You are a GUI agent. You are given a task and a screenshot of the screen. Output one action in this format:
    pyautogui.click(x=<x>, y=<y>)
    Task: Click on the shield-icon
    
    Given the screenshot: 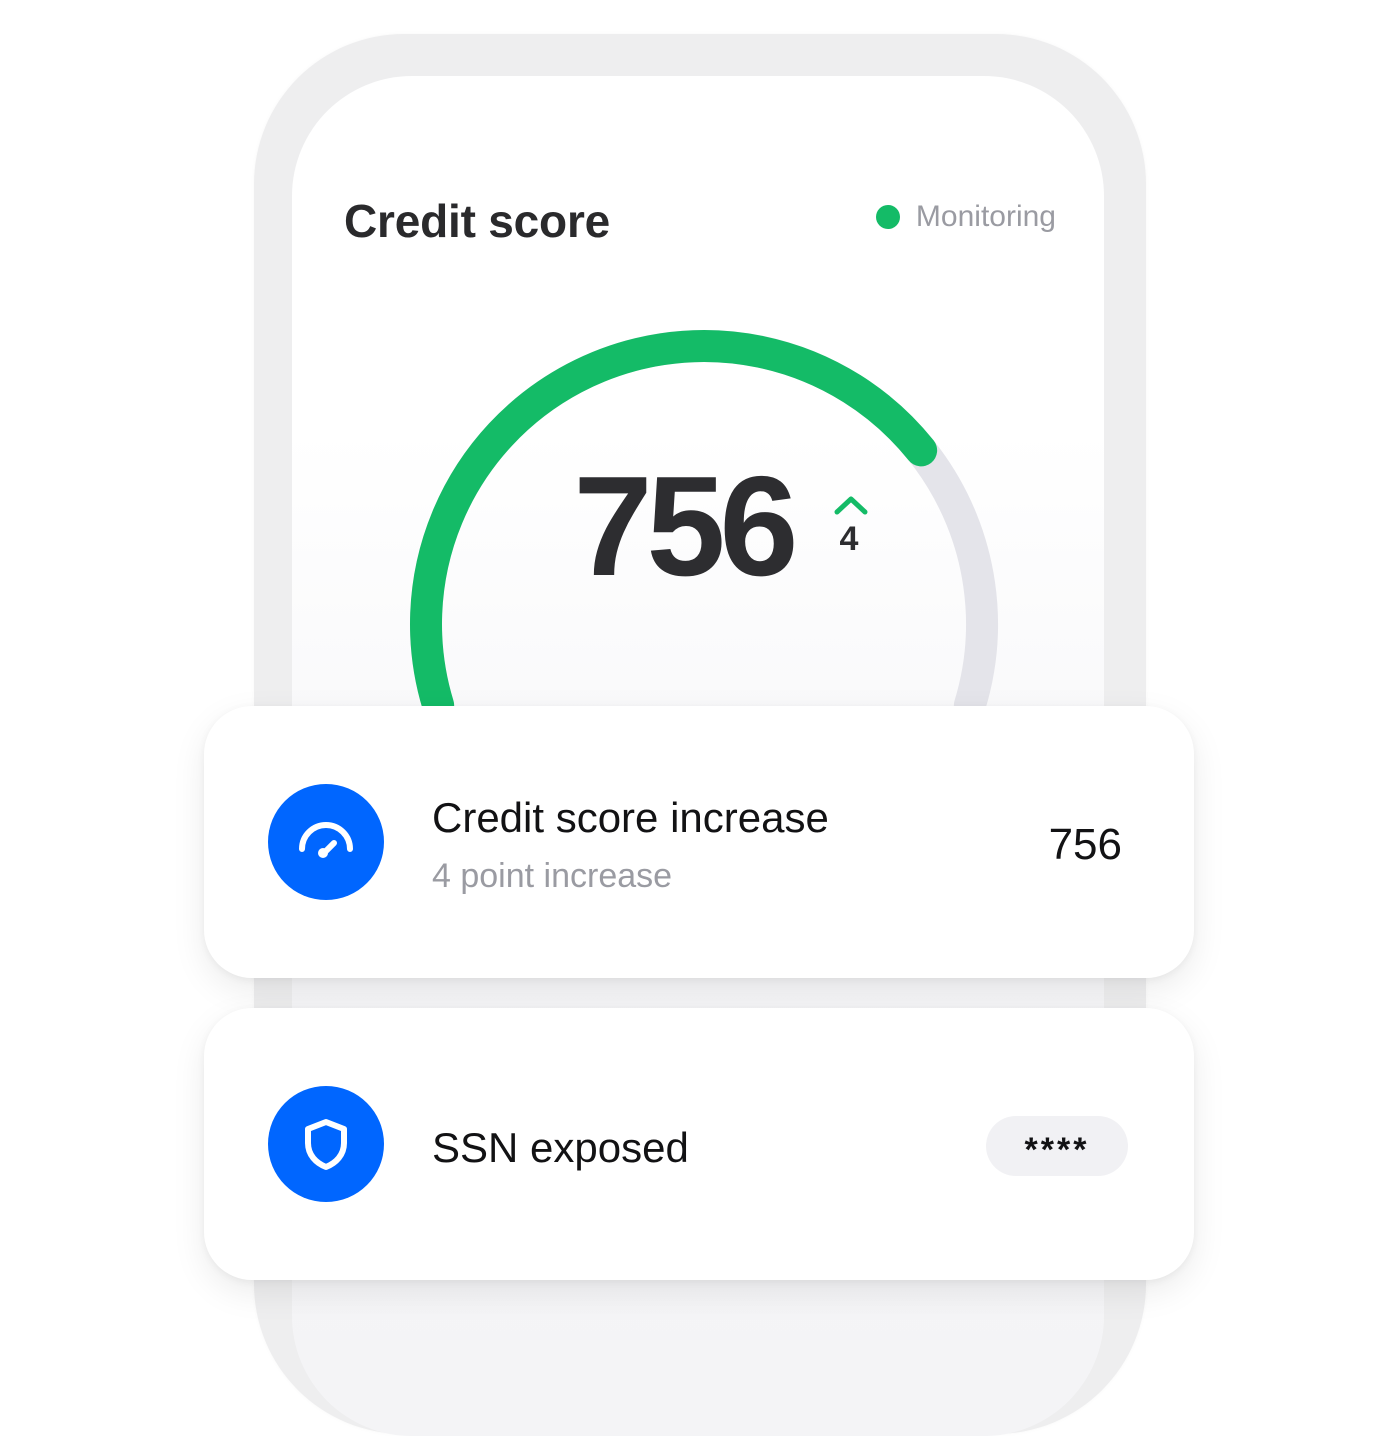 What is the action you would take?
    pyautogui.click(x=326, y=1144)
    